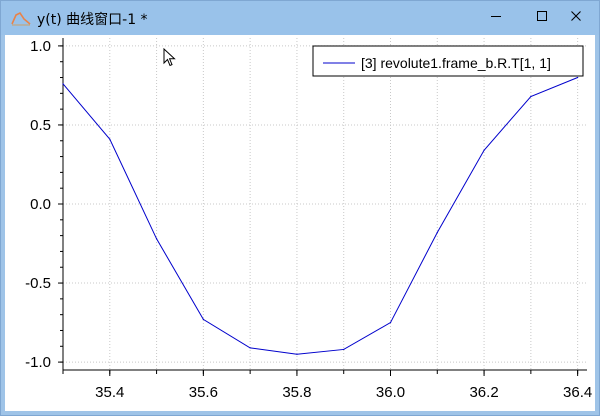 The height and width of the screenshot is (416, 600). Describe the element at coordinates (92, 20) in the screenshot. I see `window-title: y(t) 曲线窗口-1 *` at that location.